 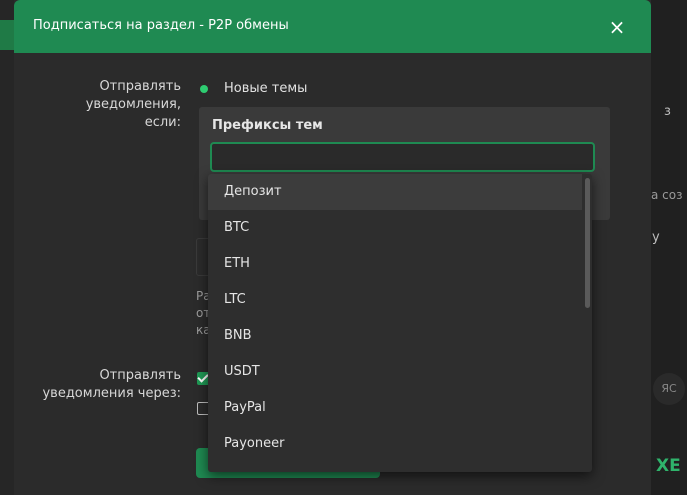 What do you see at coordinates (395, 192) in the screenshot?
I see `prefix-option: Депозит` at bounding box center [395, 192].